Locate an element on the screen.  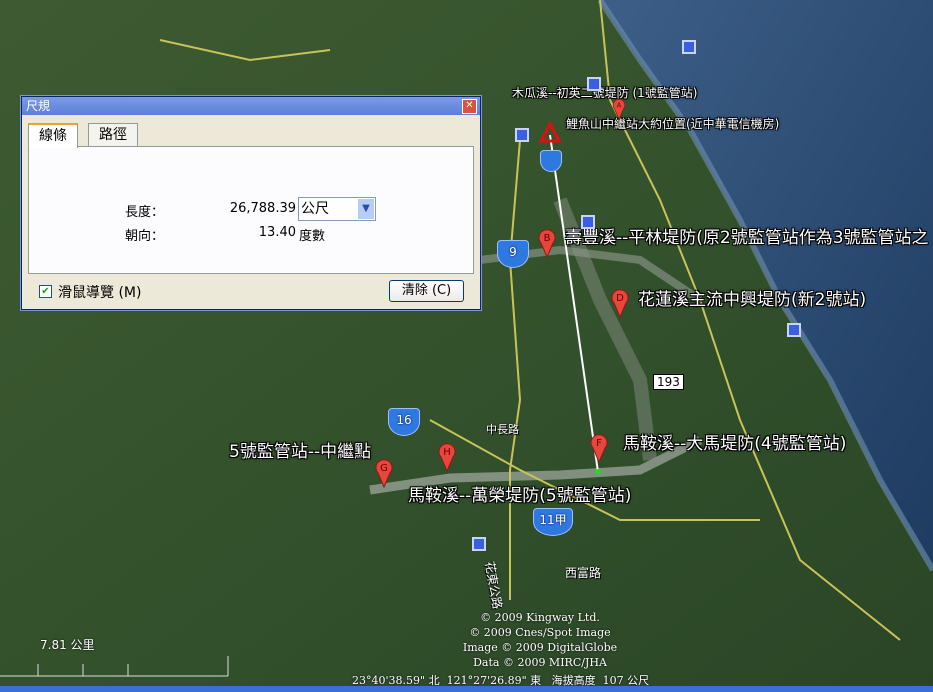
route-shield-small is located at coordinates (551, 161).